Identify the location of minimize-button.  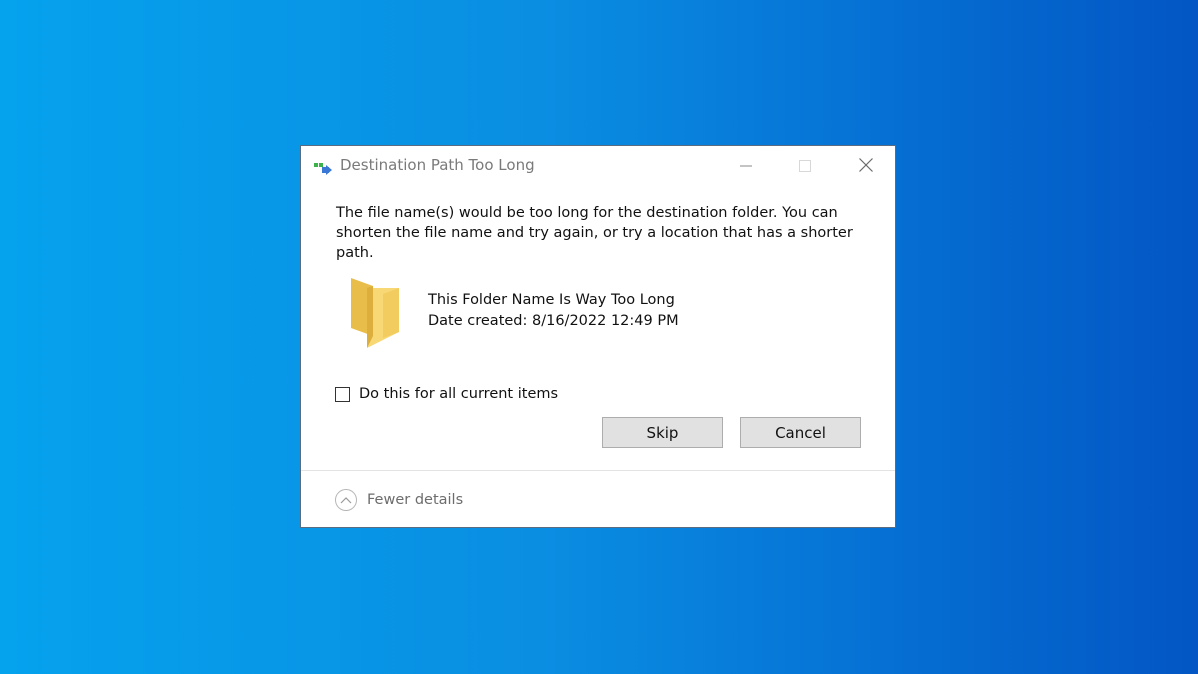
(746, 166).